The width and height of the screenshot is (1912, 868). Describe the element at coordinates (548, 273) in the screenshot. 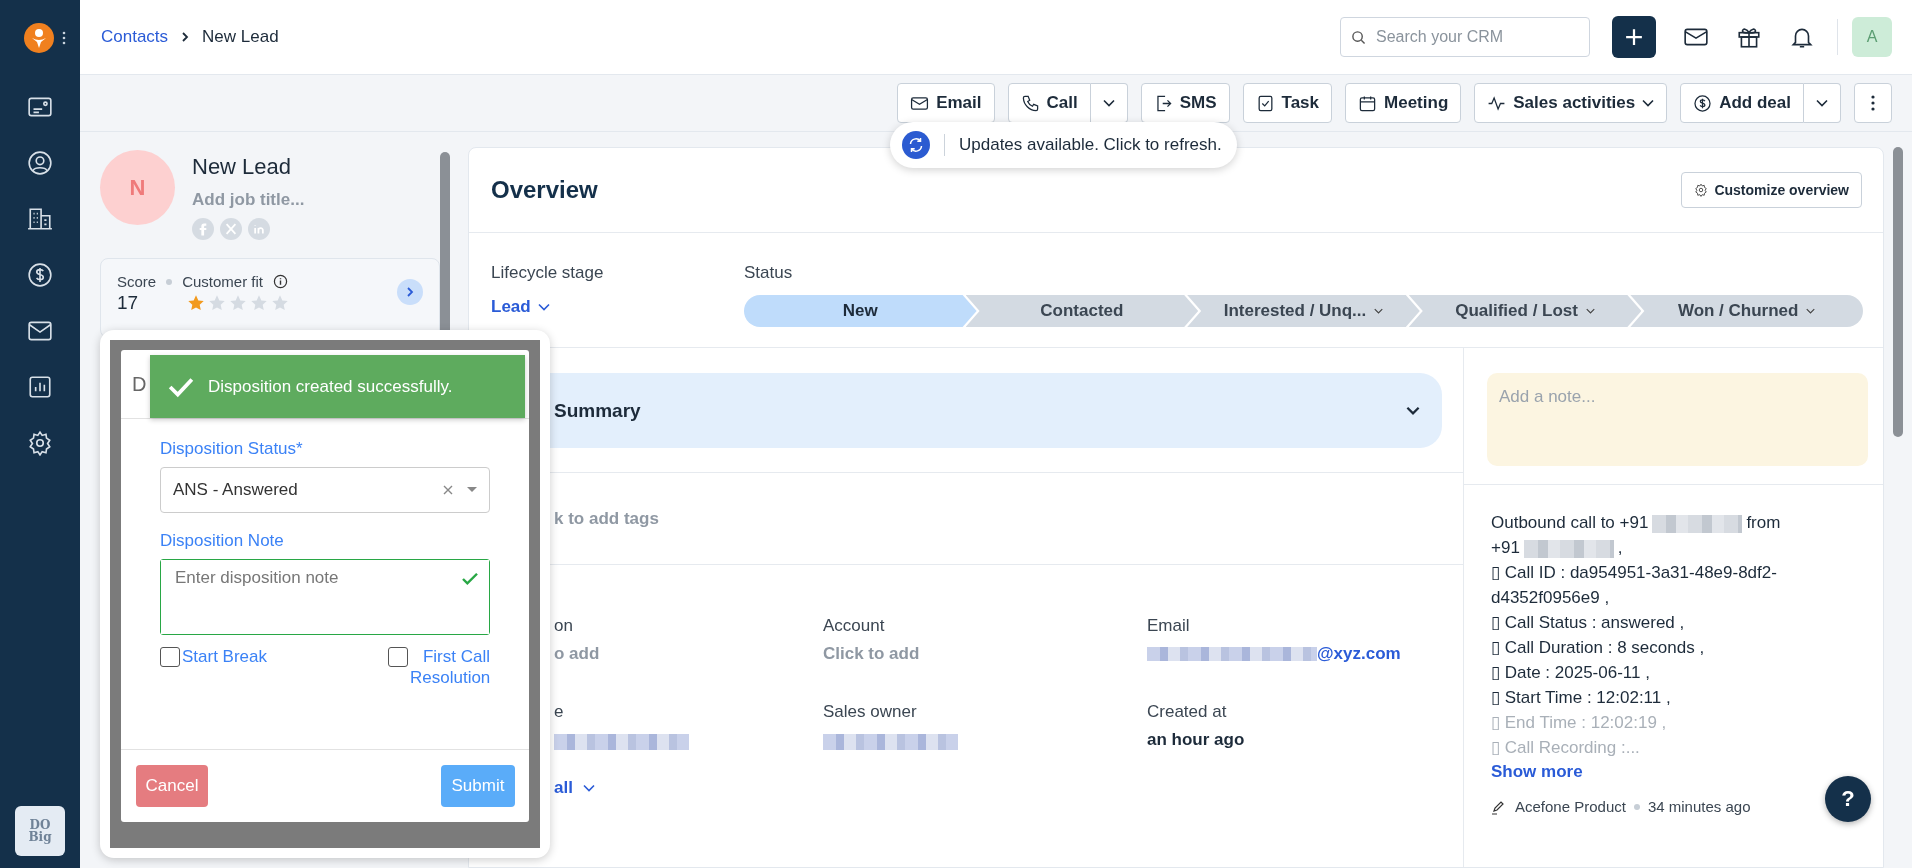

I see `lifecycle-label: Lifecycle stage` at that location.